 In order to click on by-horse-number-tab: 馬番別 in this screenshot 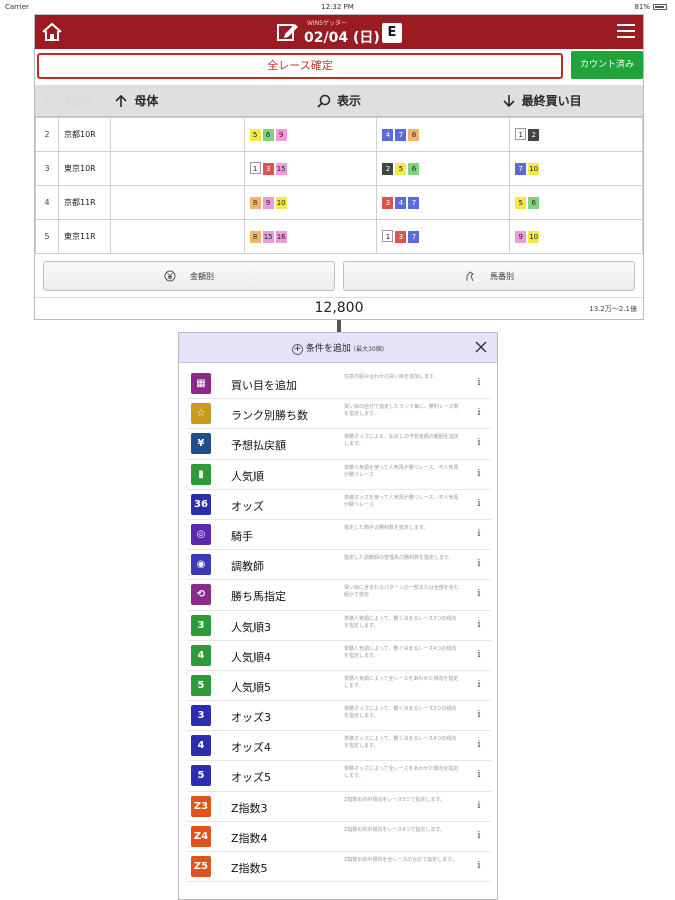, I will do `click(489, 276)`.